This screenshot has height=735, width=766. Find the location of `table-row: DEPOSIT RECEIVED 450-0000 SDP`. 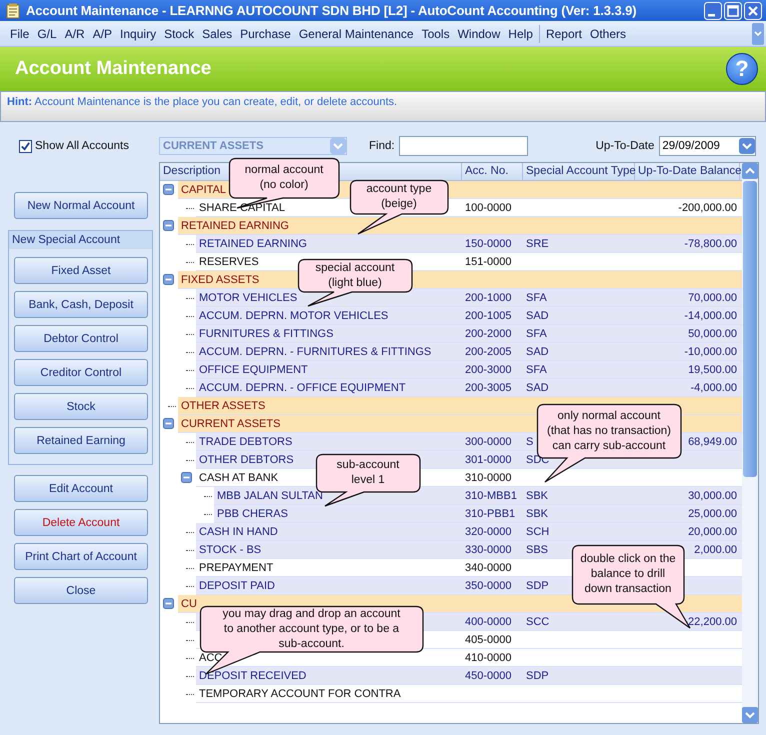

table-row: DEPOSIT RECEIVED 450-0000 SDP is located at coordinates (469, 676).